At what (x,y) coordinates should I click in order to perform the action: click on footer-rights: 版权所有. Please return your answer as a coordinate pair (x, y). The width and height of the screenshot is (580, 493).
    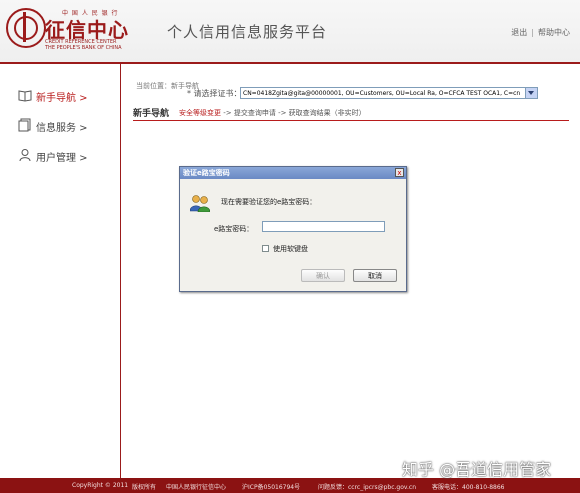
    Looking at the image, I should click on (144, 487).